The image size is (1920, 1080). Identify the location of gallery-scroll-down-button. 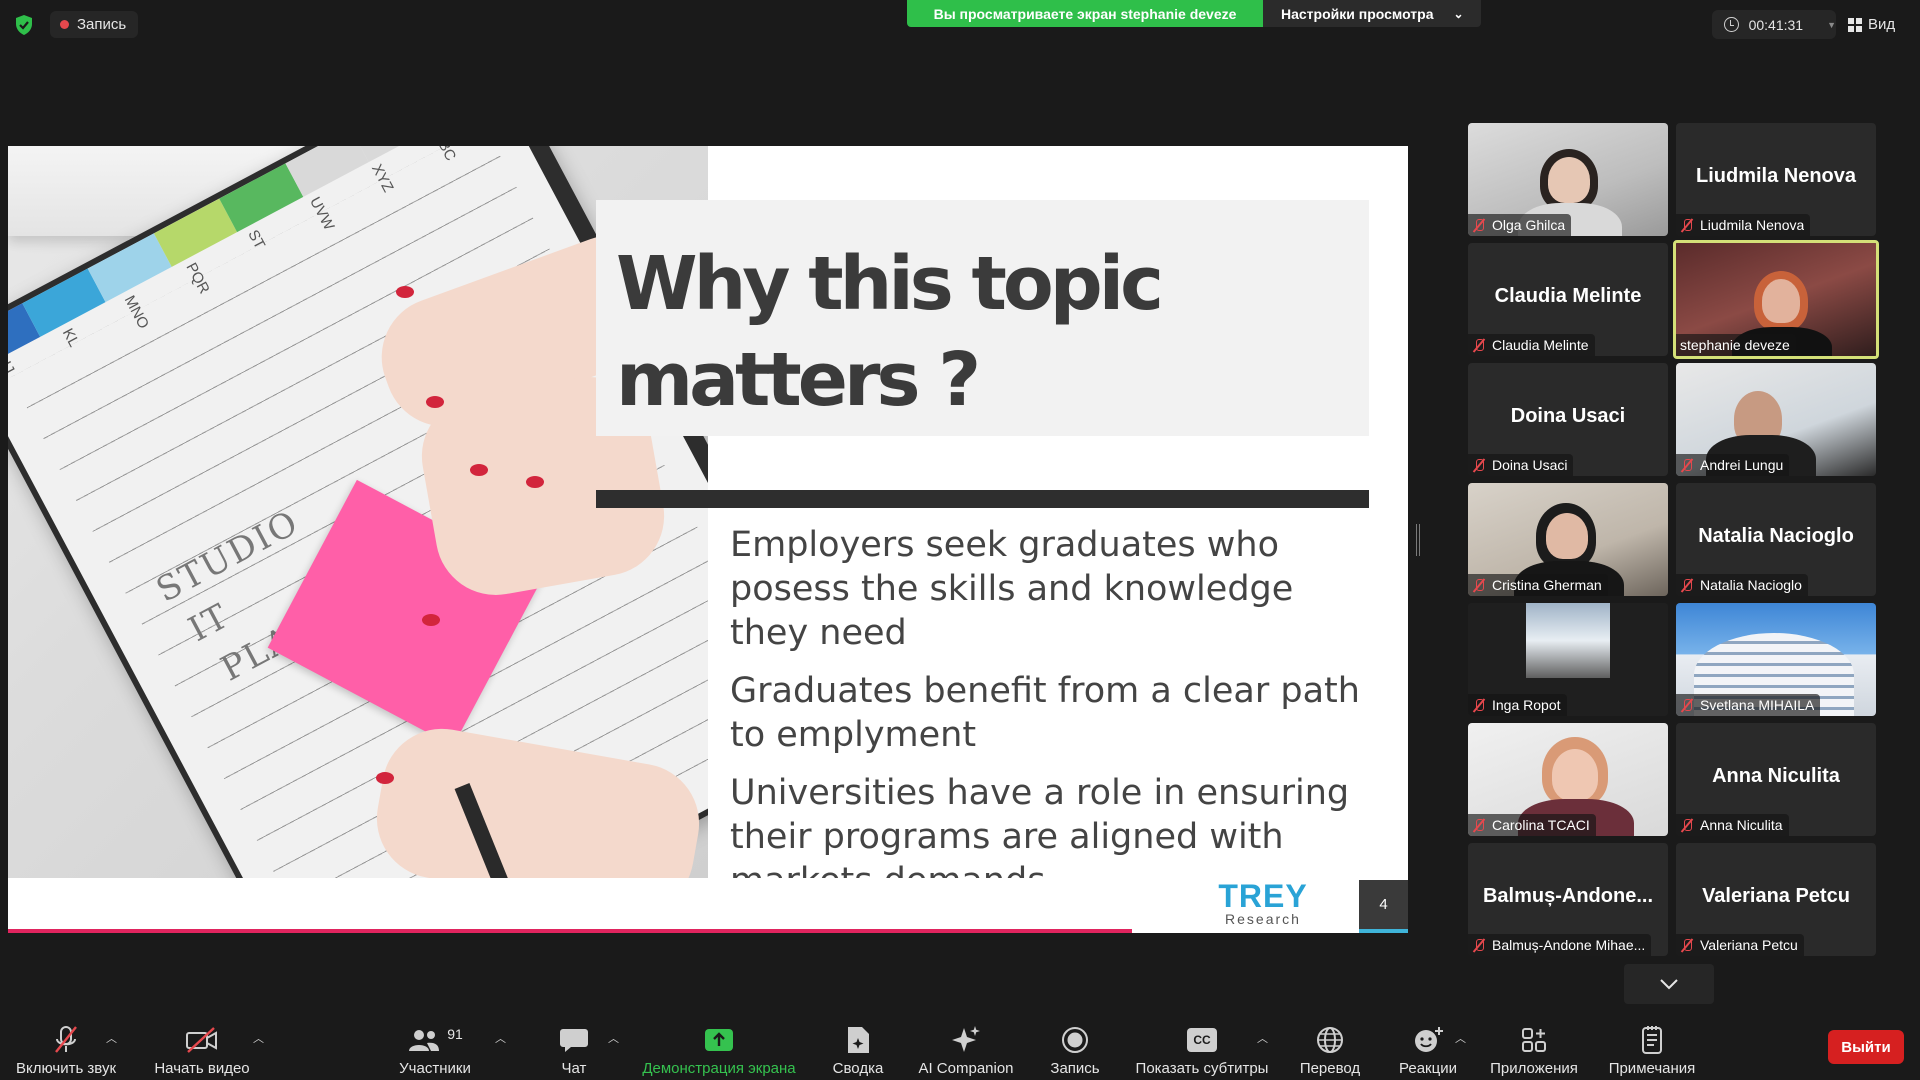
(1669, 984).